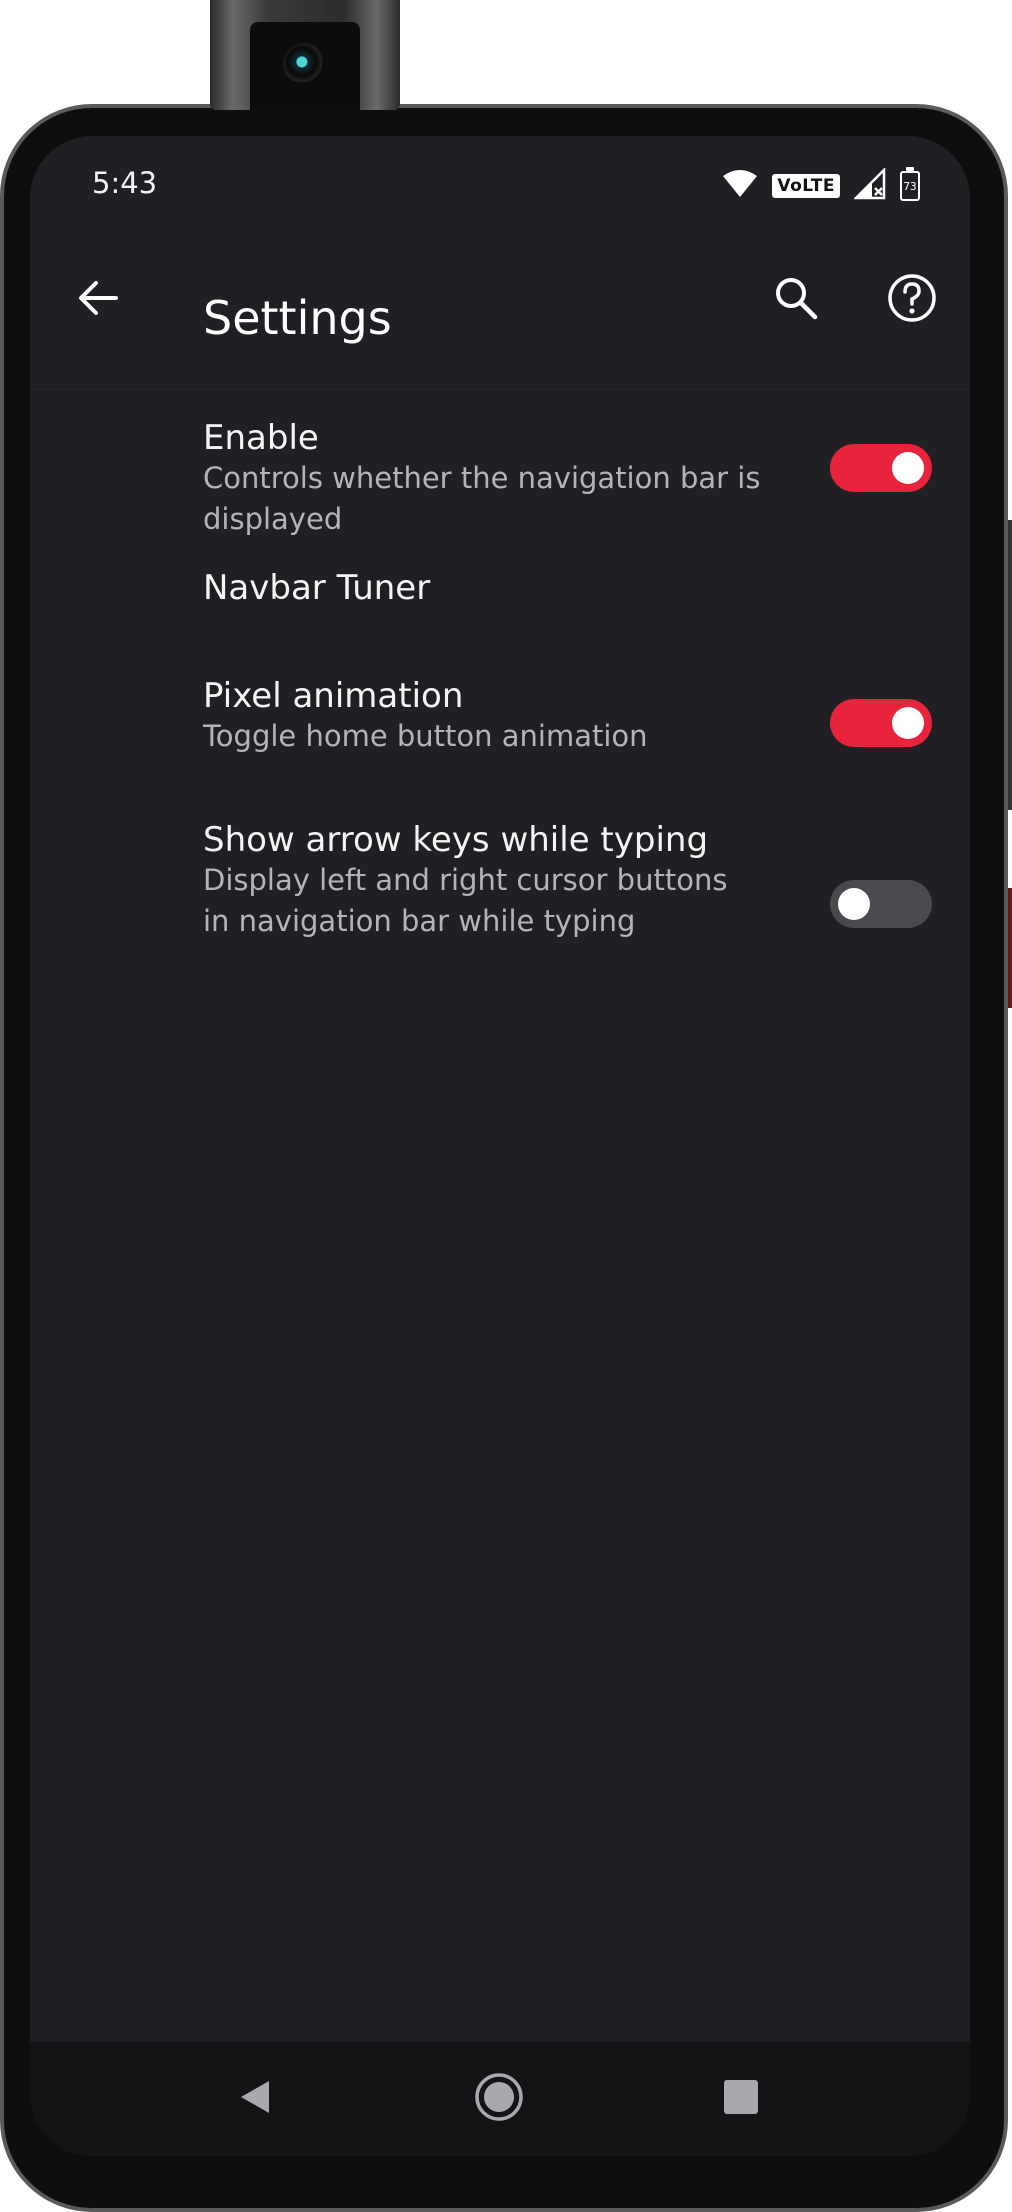 The width and height of the screenshot is (1012, 2212). I want to click on pref-navbar-tuner: Navbar Tuner, so click(500, 593).